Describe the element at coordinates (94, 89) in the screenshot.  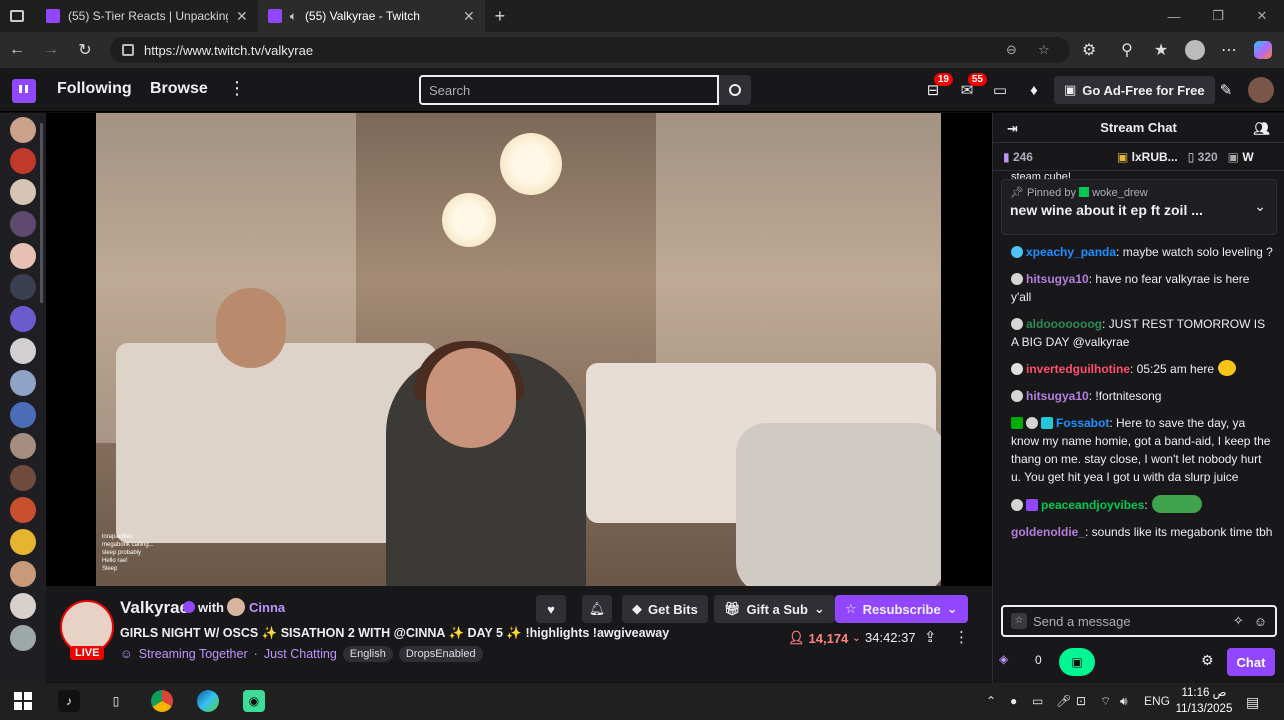
I see `nav-following: Following` at that location.